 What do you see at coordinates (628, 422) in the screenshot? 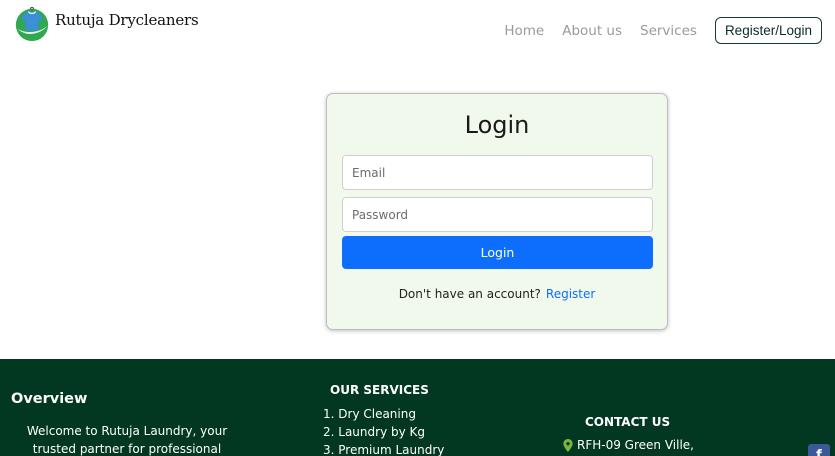
I see `footer-contact-title: CONTACT US` at bounding box center [628, 422].